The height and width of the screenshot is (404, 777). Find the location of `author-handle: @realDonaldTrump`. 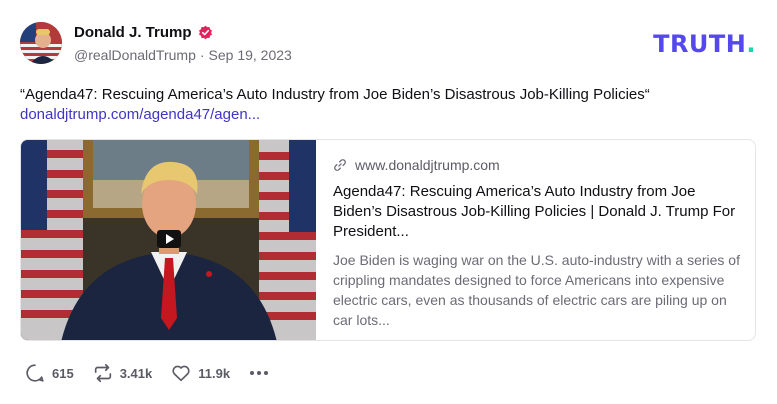

author-handle: @realDonaldTrump is located at coordinates (135, 55).